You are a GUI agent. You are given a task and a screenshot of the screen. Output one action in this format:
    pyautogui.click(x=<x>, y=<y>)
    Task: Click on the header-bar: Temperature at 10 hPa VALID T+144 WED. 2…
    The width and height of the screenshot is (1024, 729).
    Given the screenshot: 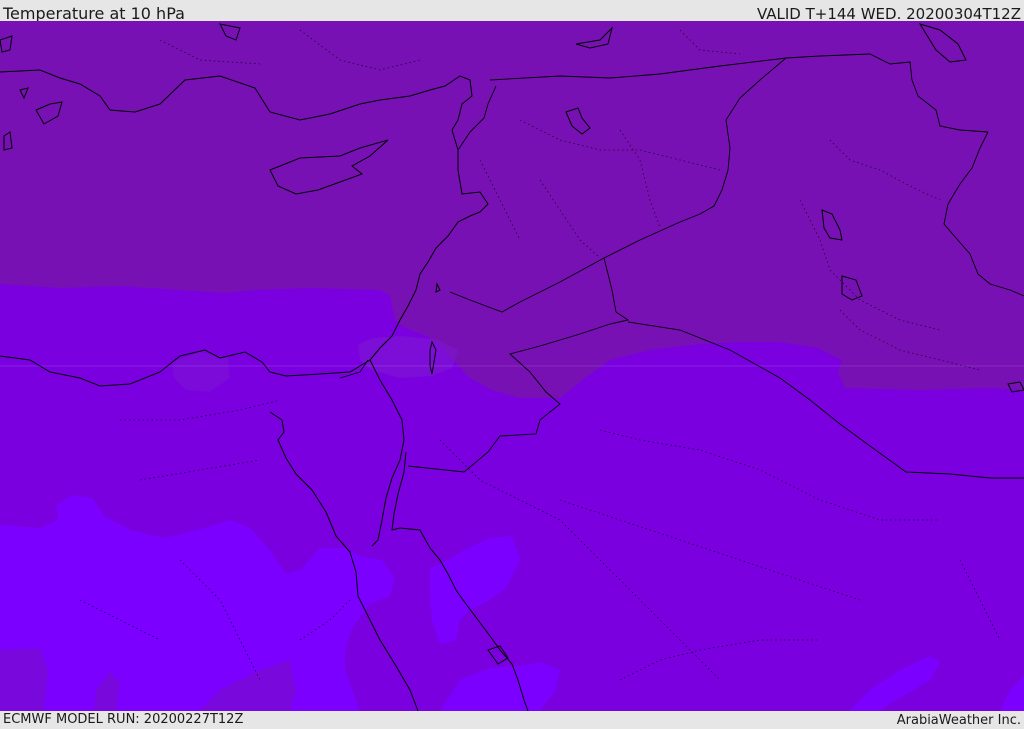 What is the action you would take?
    pyautogui.click(x=512, y=11)
    